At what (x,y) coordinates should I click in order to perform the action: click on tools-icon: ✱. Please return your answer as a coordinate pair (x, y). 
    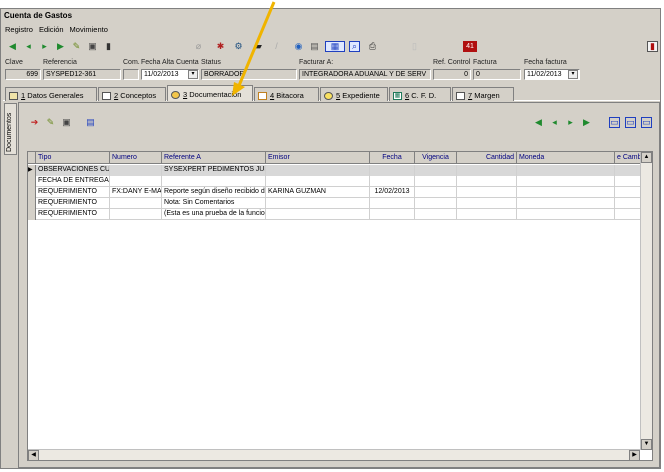
    Looking at the image, I should click on (220, 46).